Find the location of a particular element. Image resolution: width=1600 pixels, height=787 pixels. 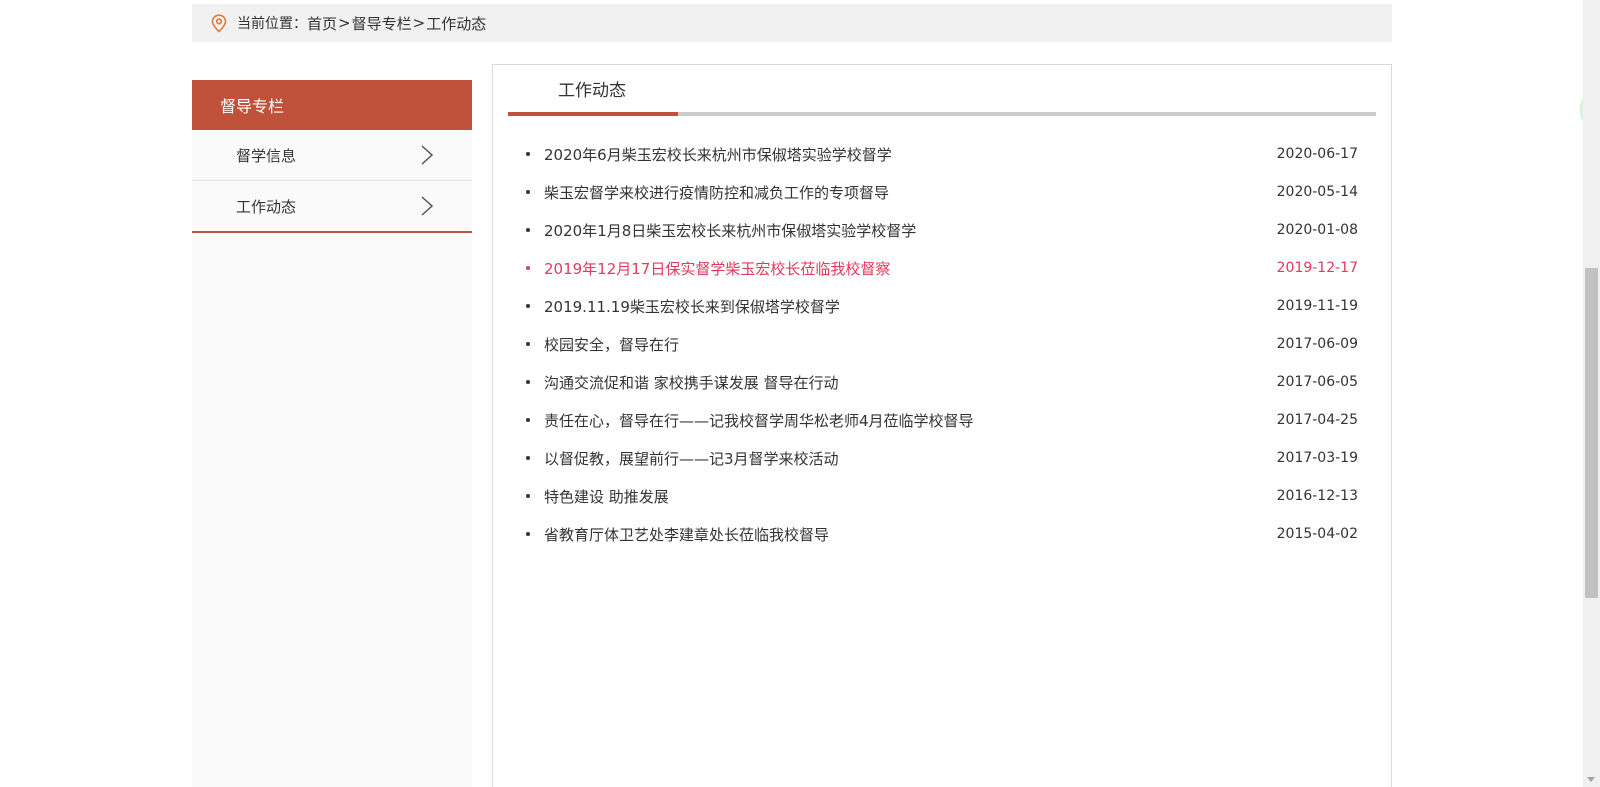

breadcrumb: 当前位置： 首页 > 督导专栏 > 工作动态 is located at coordinates (792, 23).